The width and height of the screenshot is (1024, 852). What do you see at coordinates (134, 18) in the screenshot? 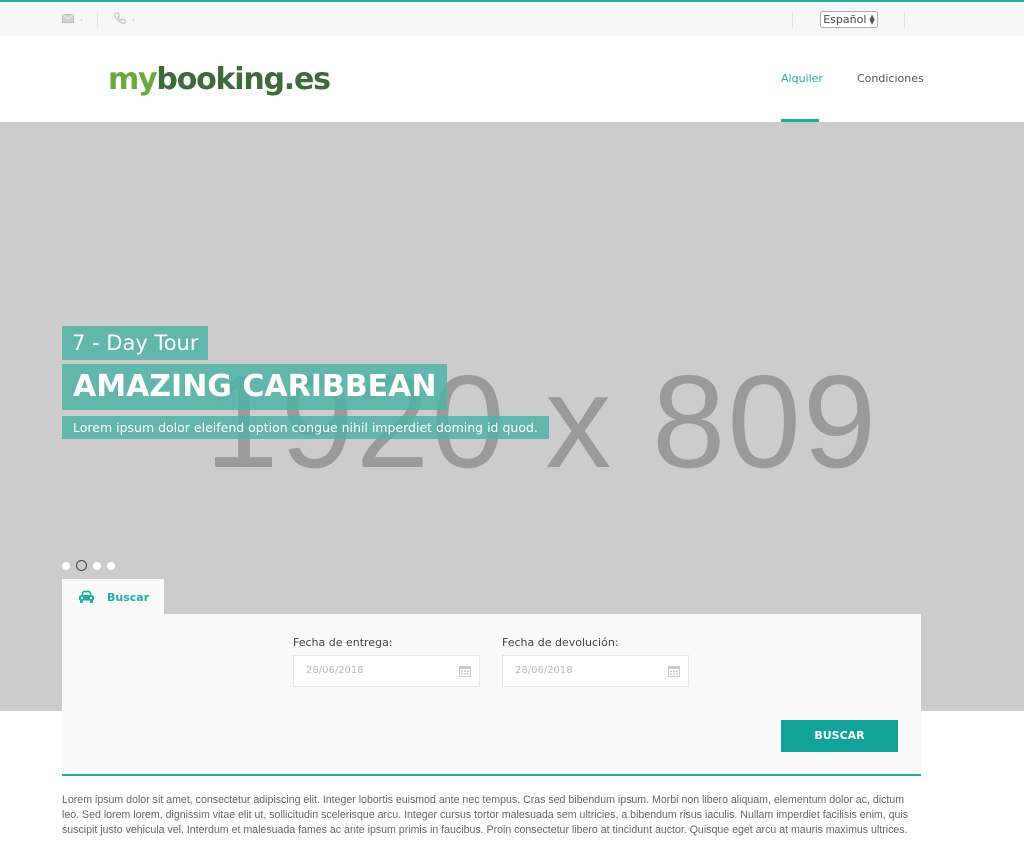
I see `phone-text: .` at bounding box center [134, 18].